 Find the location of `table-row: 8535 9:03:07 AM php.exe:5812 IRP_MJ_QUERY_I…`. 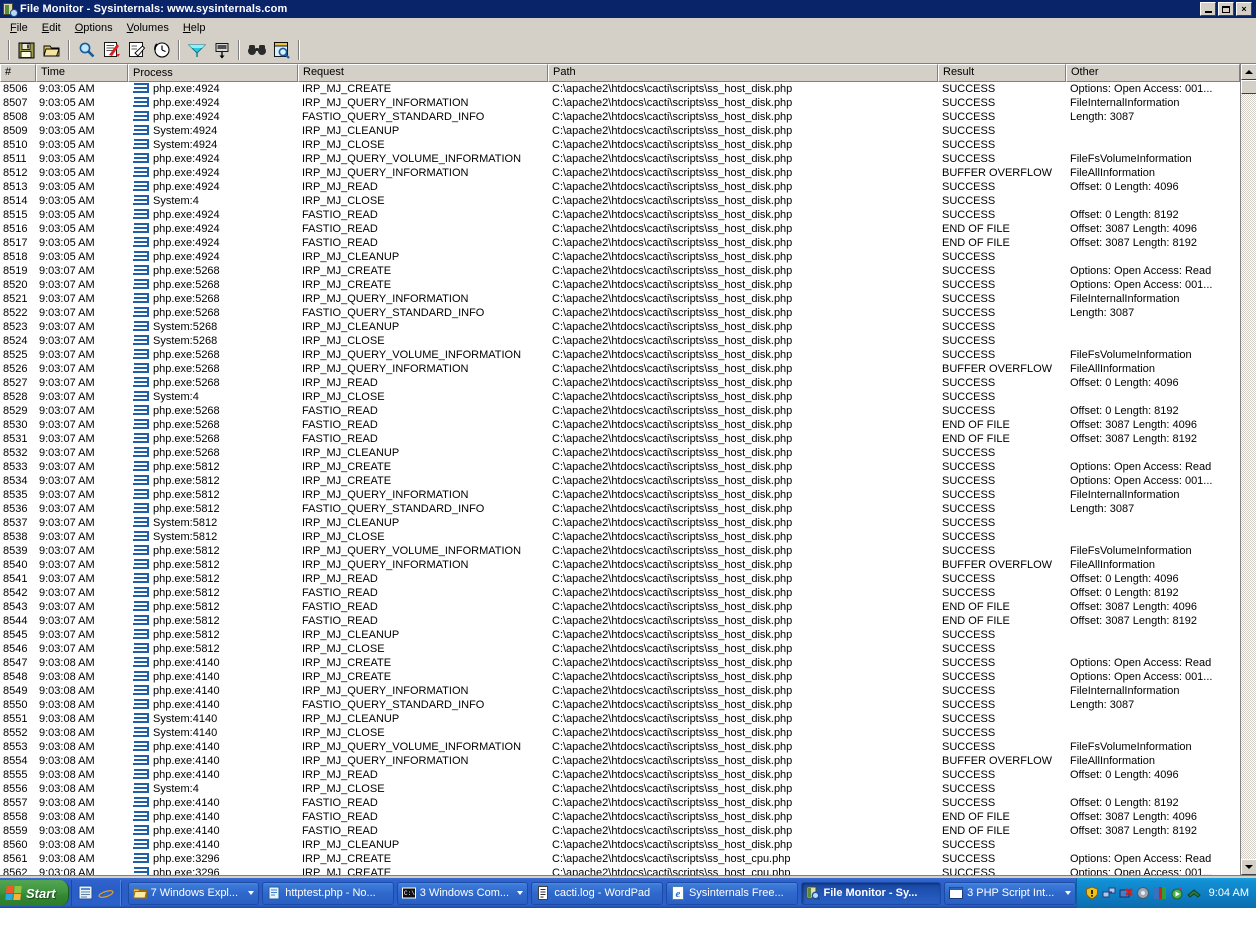

table-row: 8535 9:03:07 AM php.exe:5812 IRP_MJ_QUERY_I… is located at coordinates (620, 495).